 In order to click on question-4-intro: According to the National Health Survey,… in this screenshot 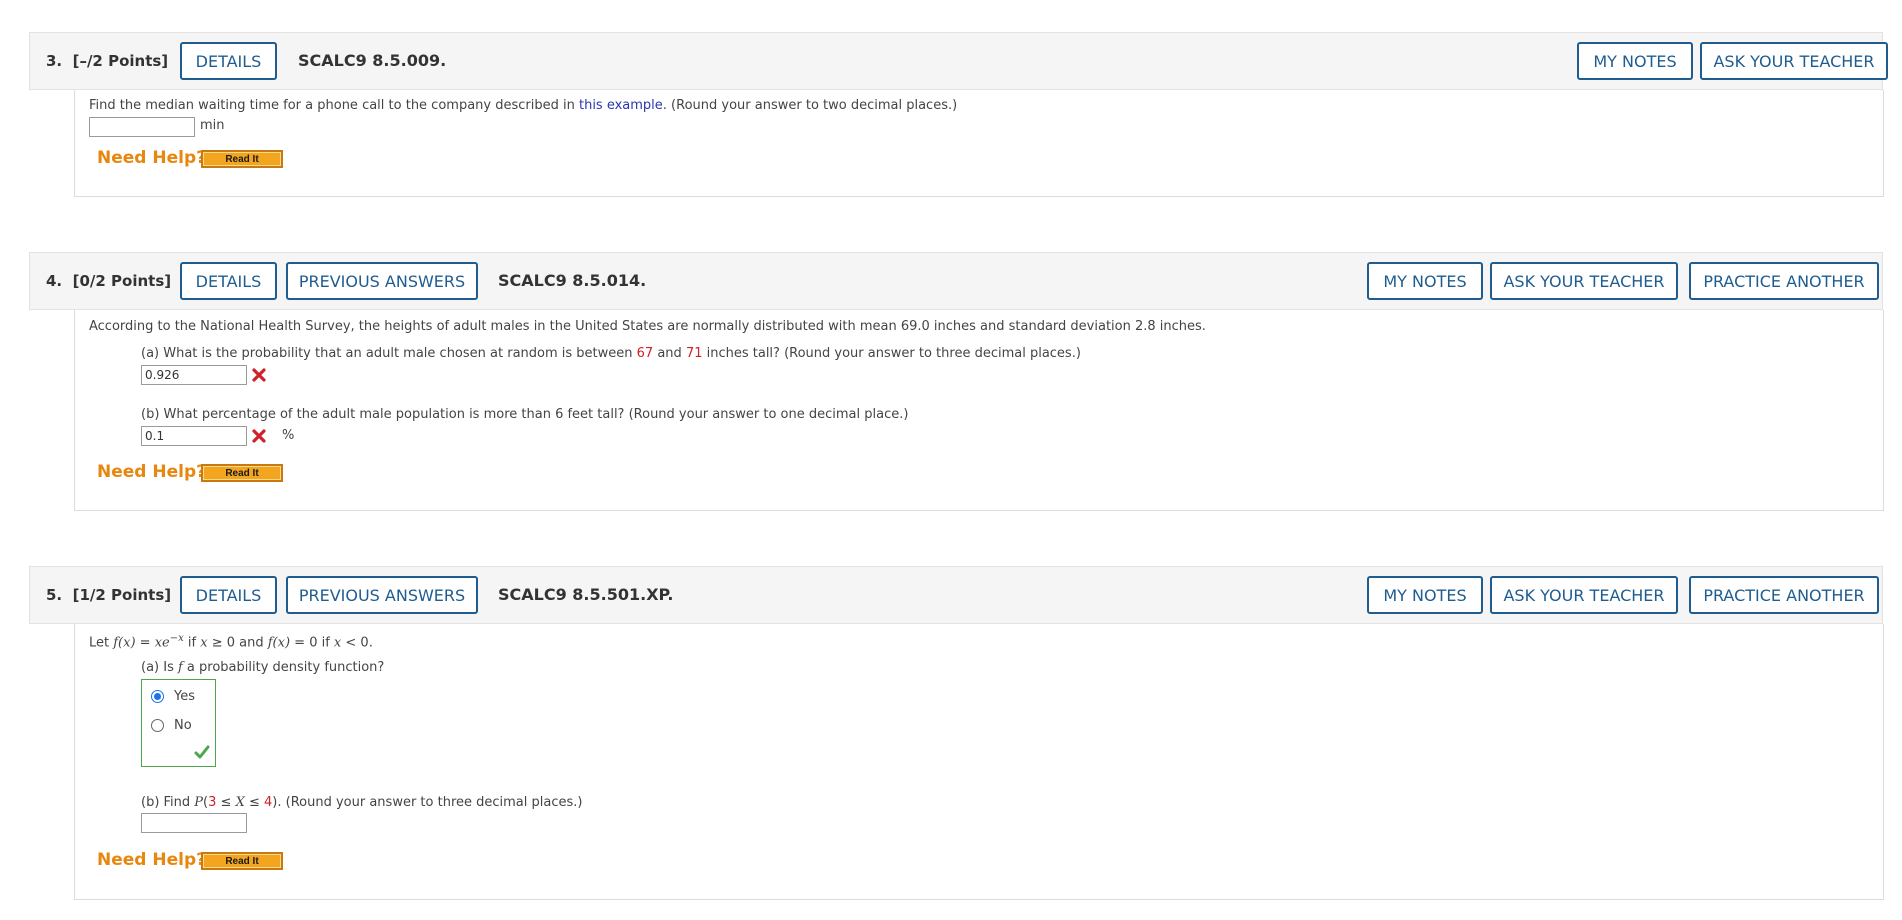, I will do `click(647, 326)`.